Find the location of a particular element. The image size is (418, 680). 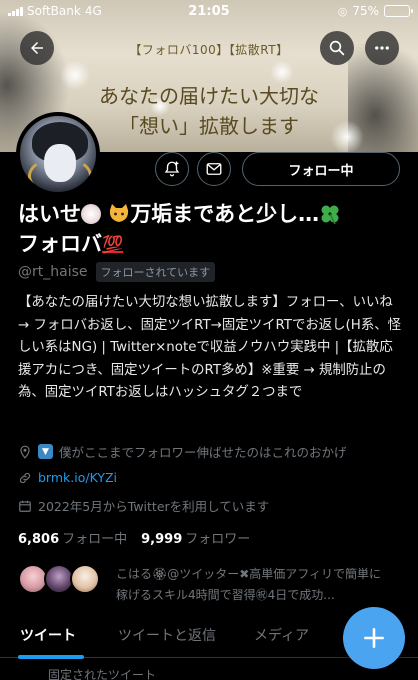

followers-count-link: 9,999 フォロワー is located at coordinates (195, 537).